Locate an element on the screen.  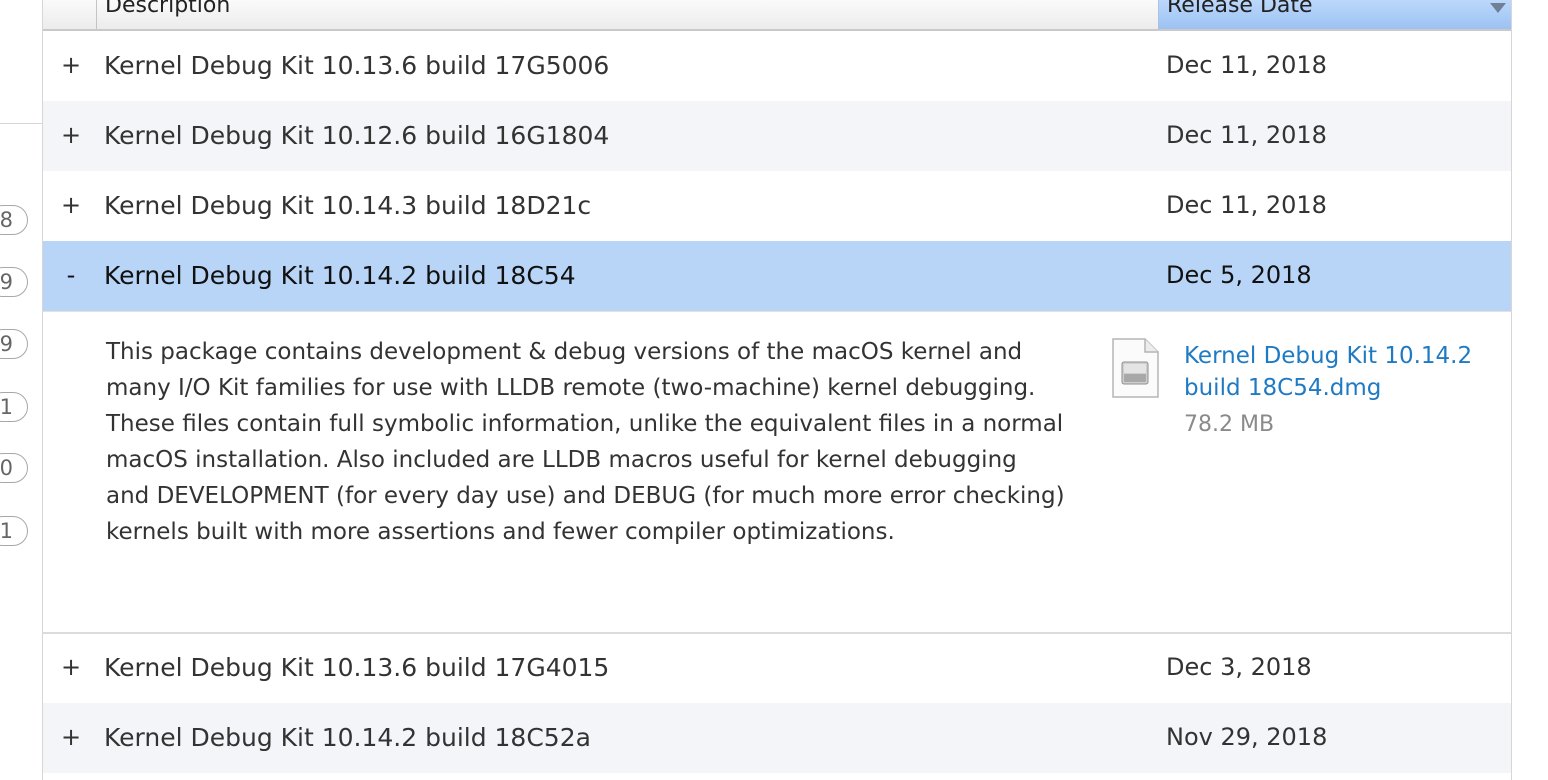
sidebar-divider is located at coordinates (21, 123).